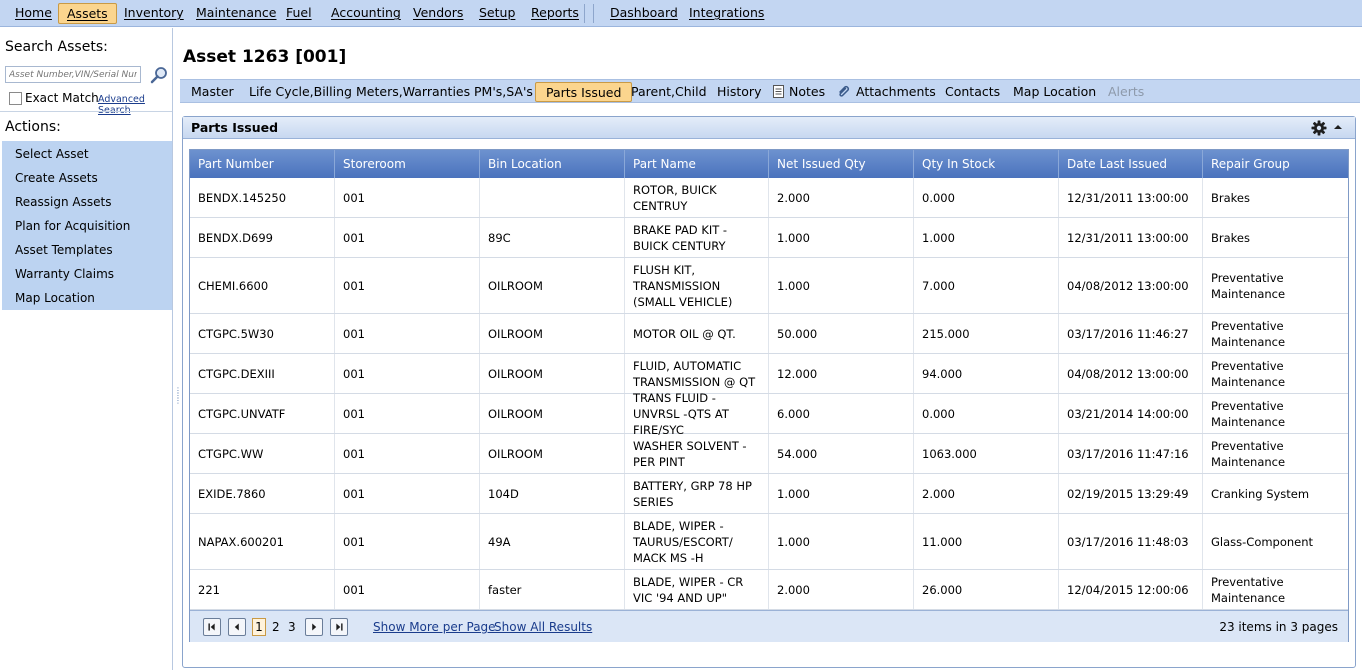  Describe the element at coordinates (644, 13) in the screenshot. I see `menu-dashboard: Dashboard` at that location.